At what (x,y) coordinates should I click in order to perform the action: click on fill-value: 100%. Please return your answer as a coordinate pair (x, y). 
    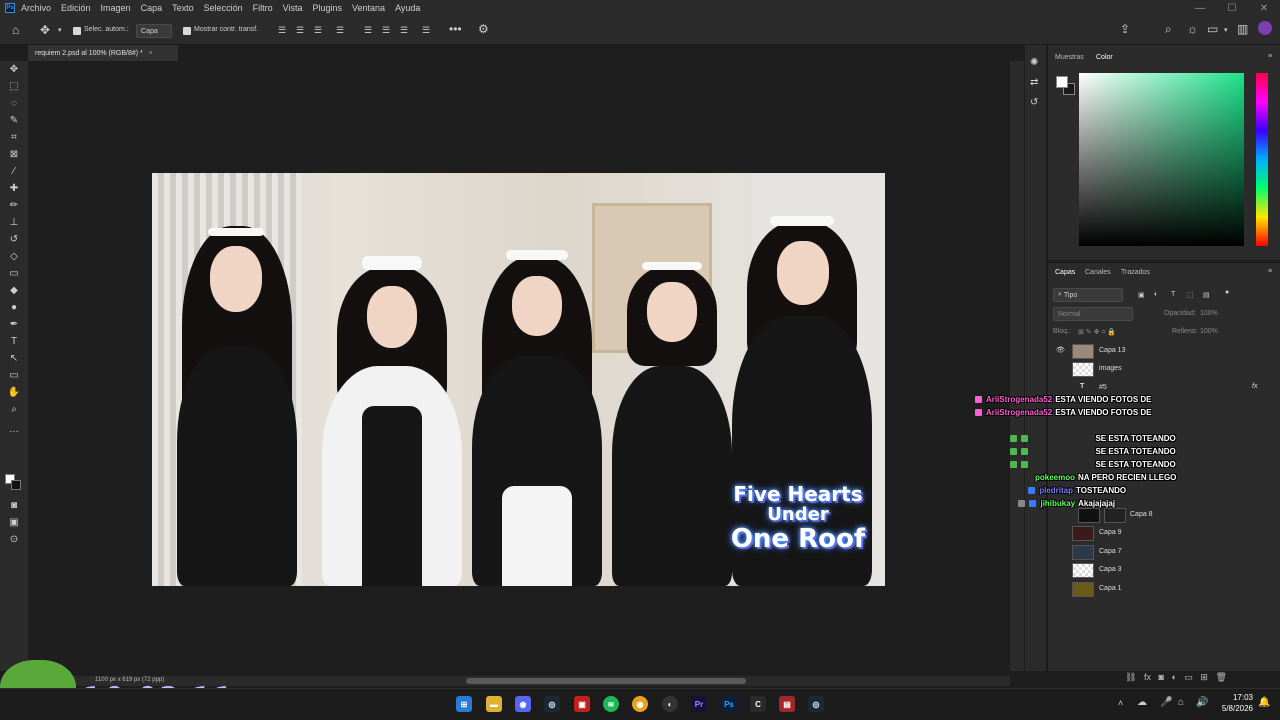
    Looking at the image, I should click on (1209, 331).